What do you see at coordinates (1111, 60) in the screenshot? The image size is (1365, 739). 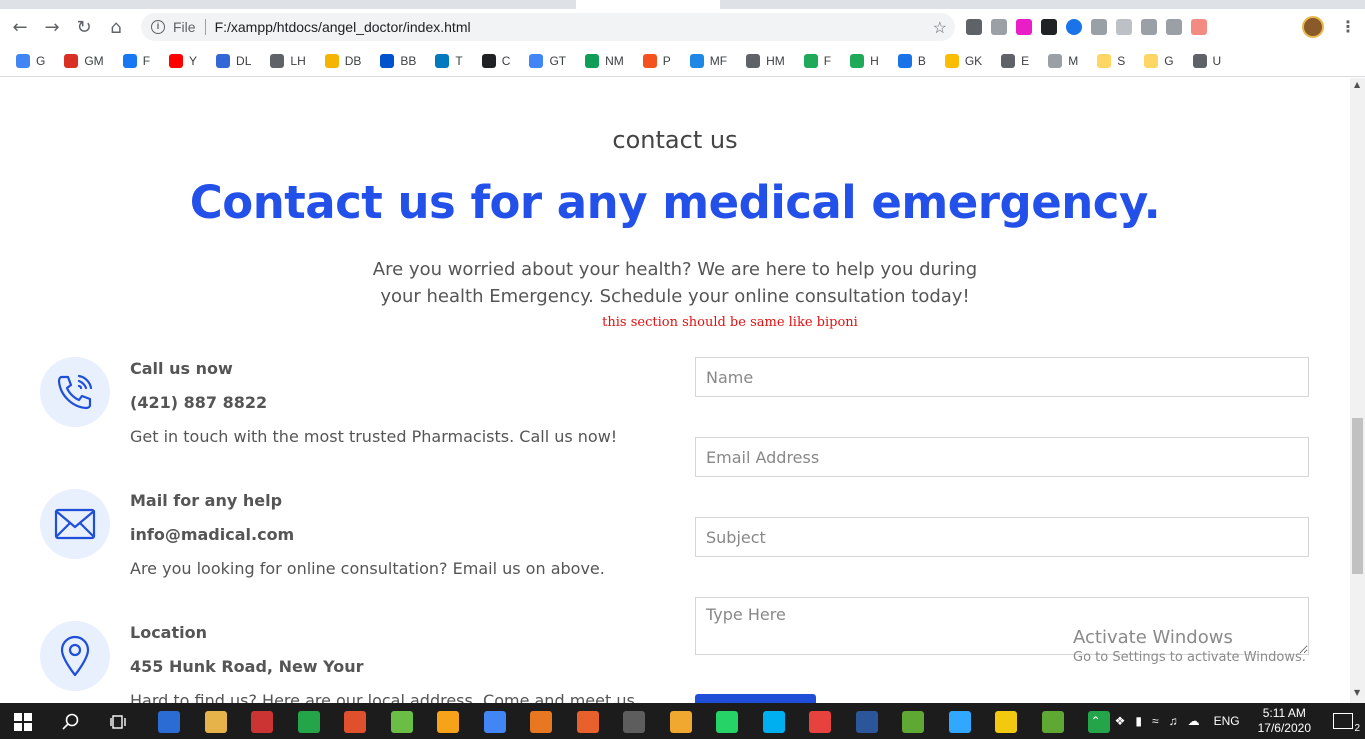 I see `bookmark-item: S` at bounding box center [1111, 60].